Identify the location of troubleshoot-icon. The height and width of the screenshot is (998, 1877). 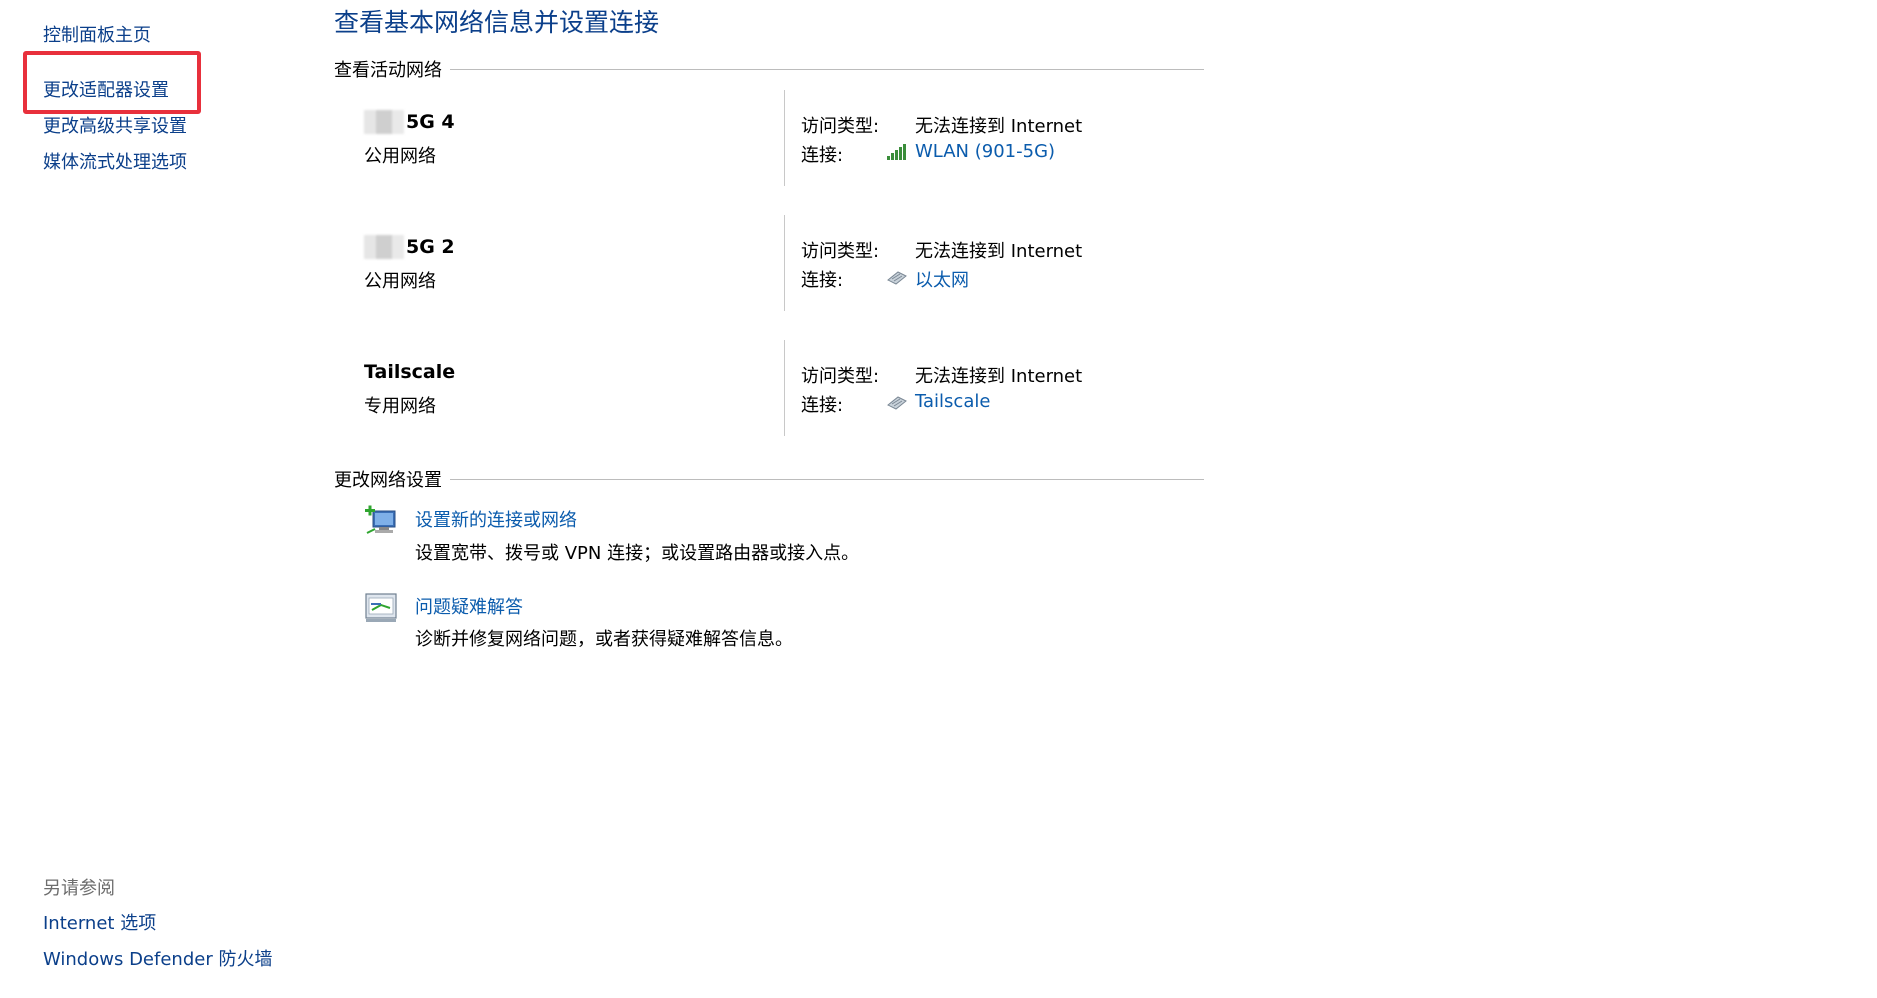
(381, 607).